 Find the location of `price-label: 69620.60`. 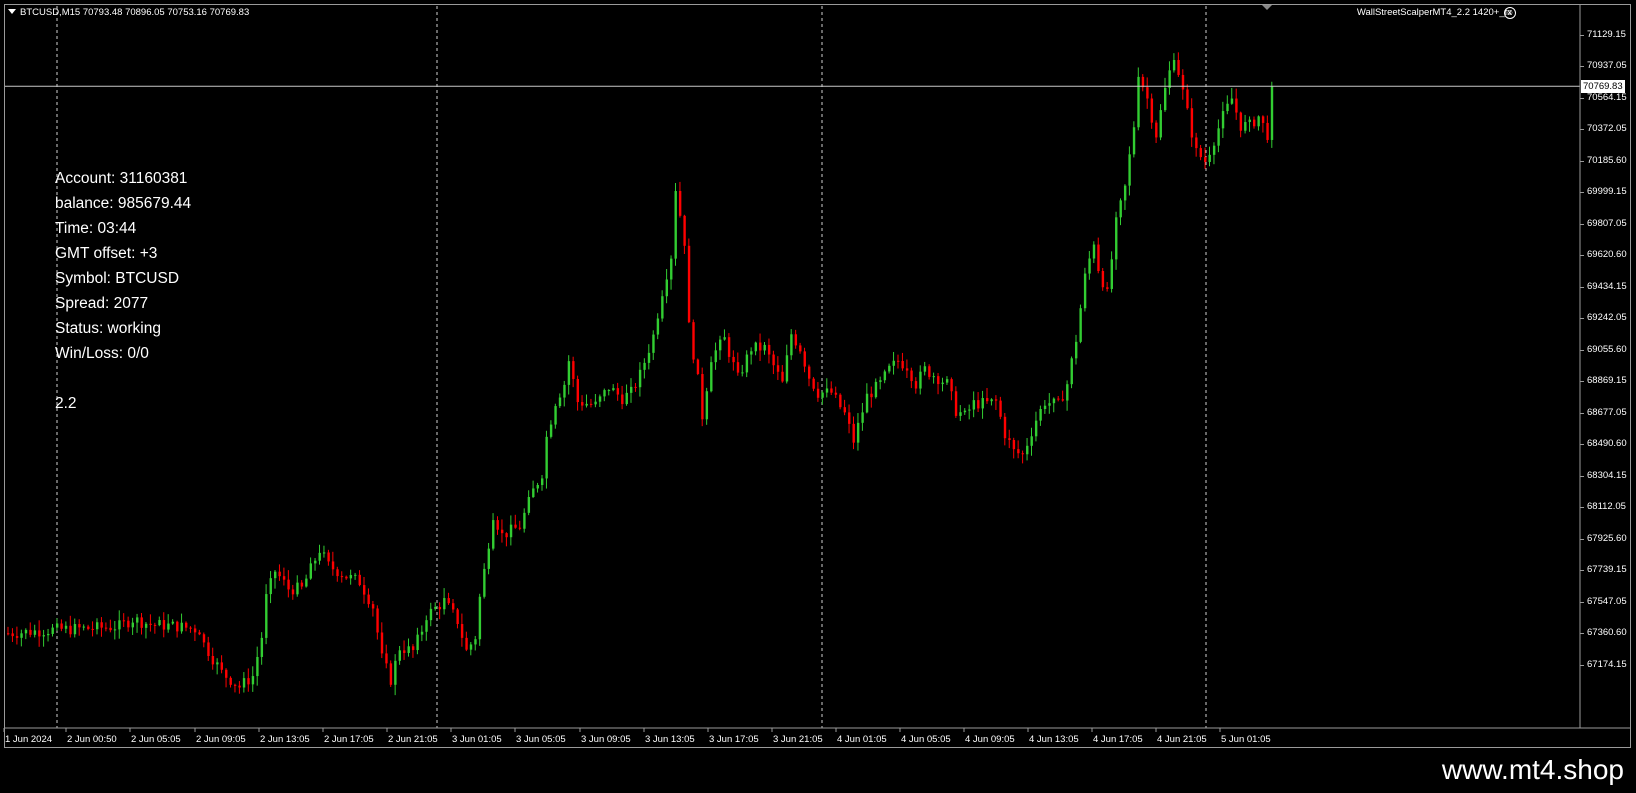

price-label: 69620.60 is located at coordinates (1607, 254).